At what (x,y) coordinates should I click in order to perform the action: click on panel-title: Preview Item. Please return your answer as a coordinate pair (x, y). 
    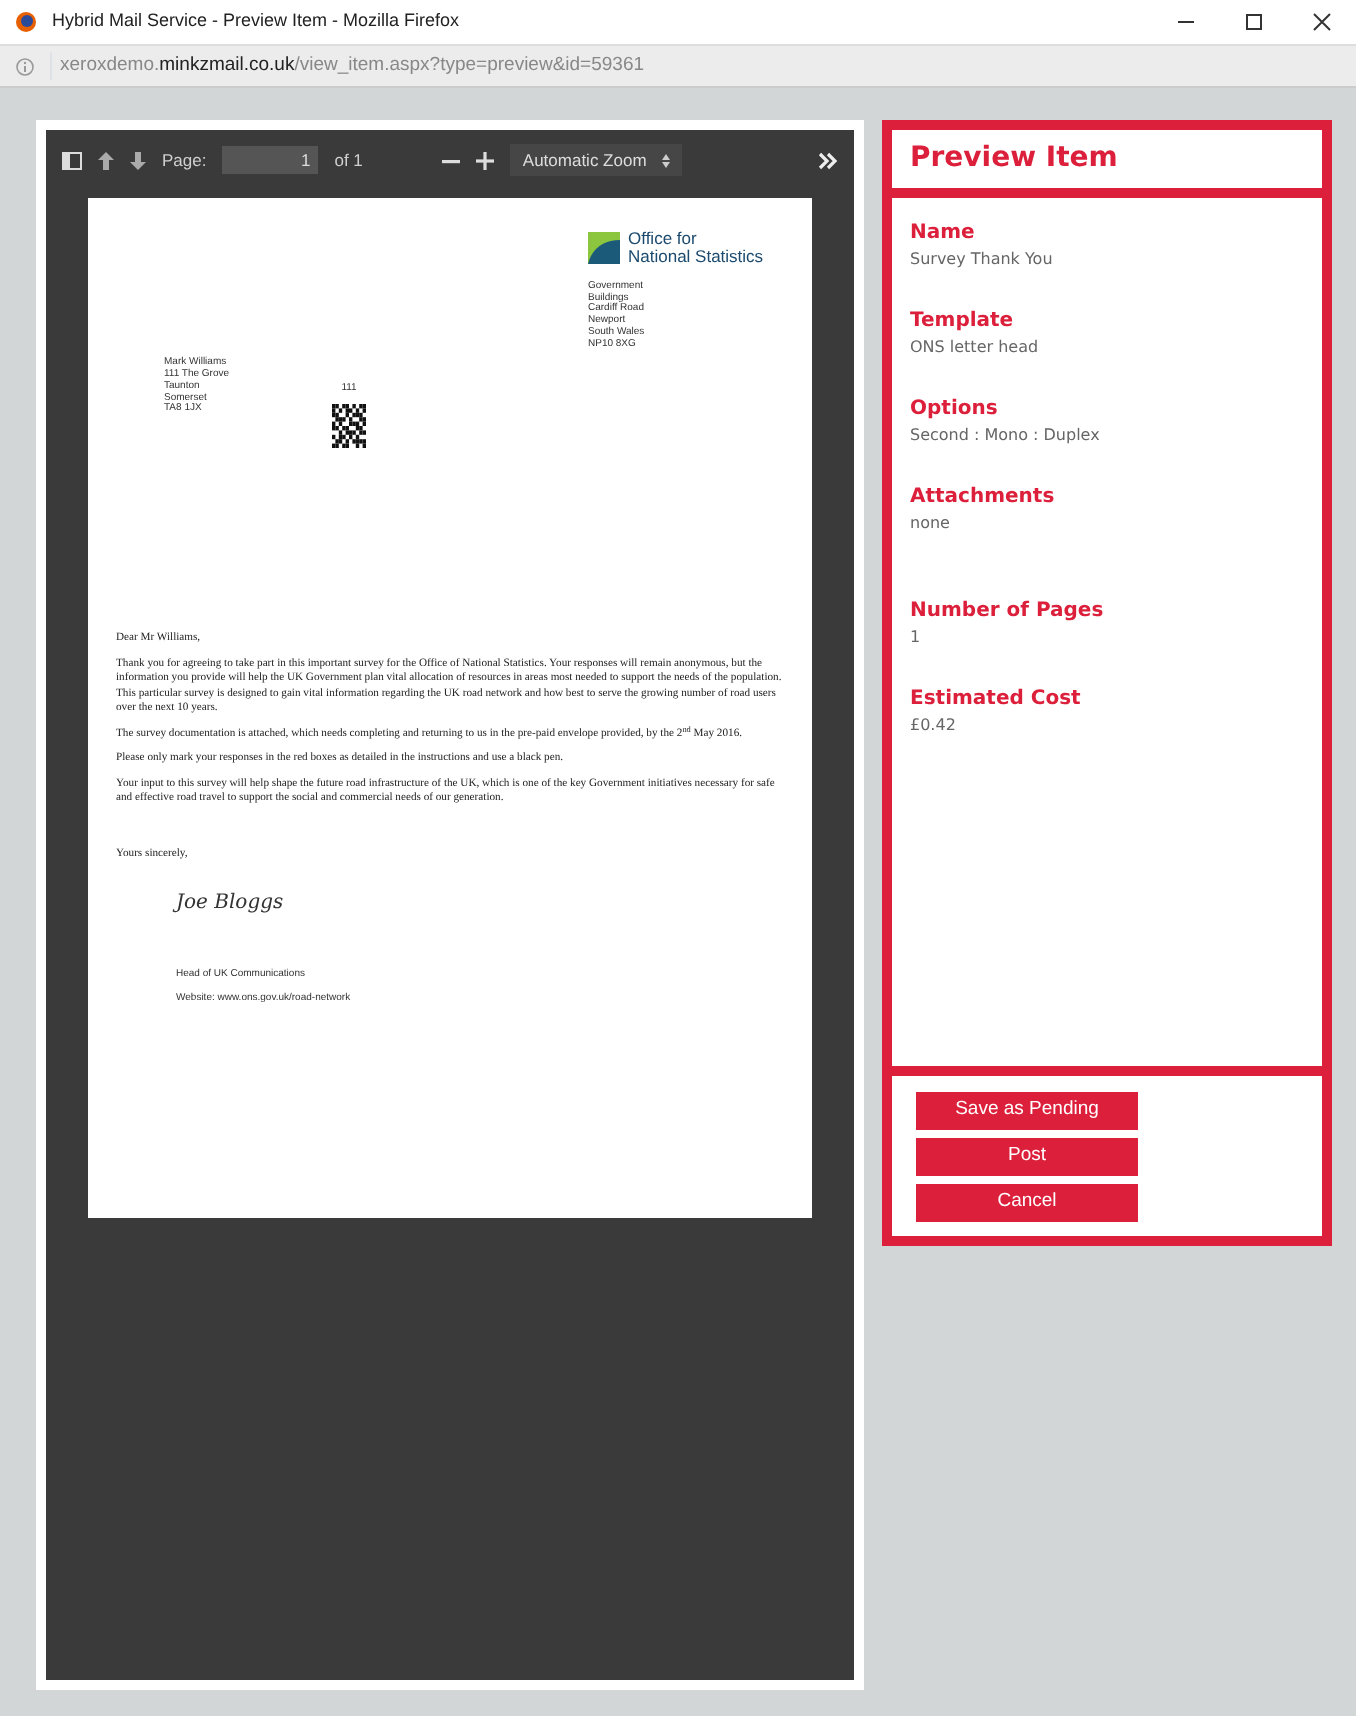
    Looking at the image, I should click on (1014, 159).